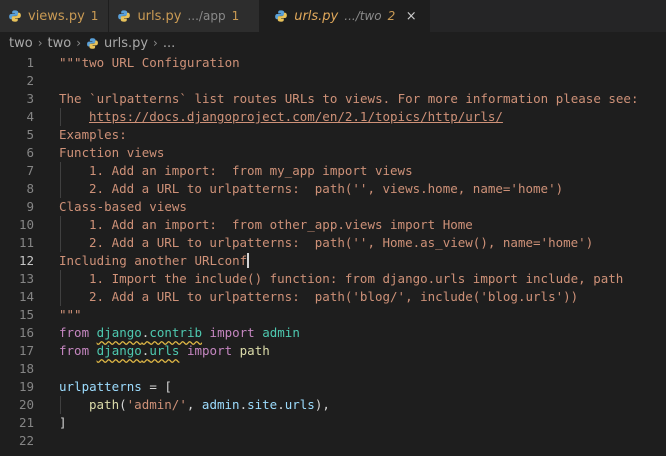  Describe the element at coordinates (26, 332) in the screenshot. I see `line-number: 16` at that location.